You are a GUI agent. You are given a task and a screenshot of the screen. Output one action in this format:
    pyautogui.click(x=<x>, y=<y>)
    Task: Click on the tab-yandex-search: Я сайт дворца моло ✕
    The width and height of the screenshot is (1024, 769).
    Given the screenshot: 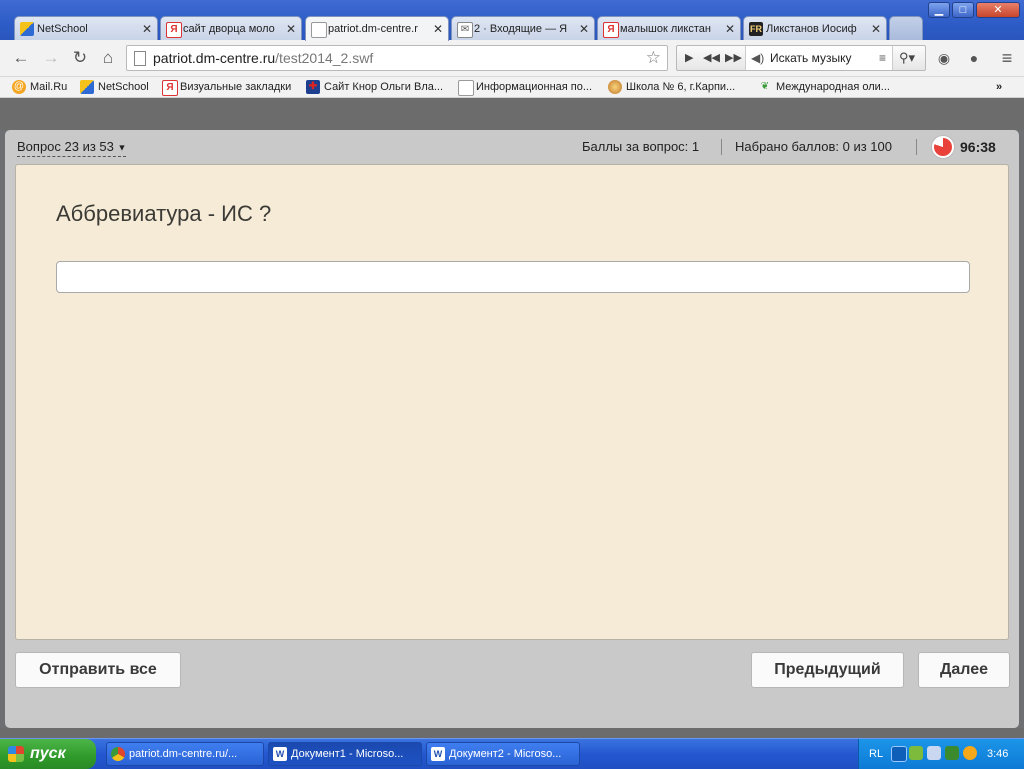 What is the action you would take?
    pyautogui.click(x=231, y=28)
    